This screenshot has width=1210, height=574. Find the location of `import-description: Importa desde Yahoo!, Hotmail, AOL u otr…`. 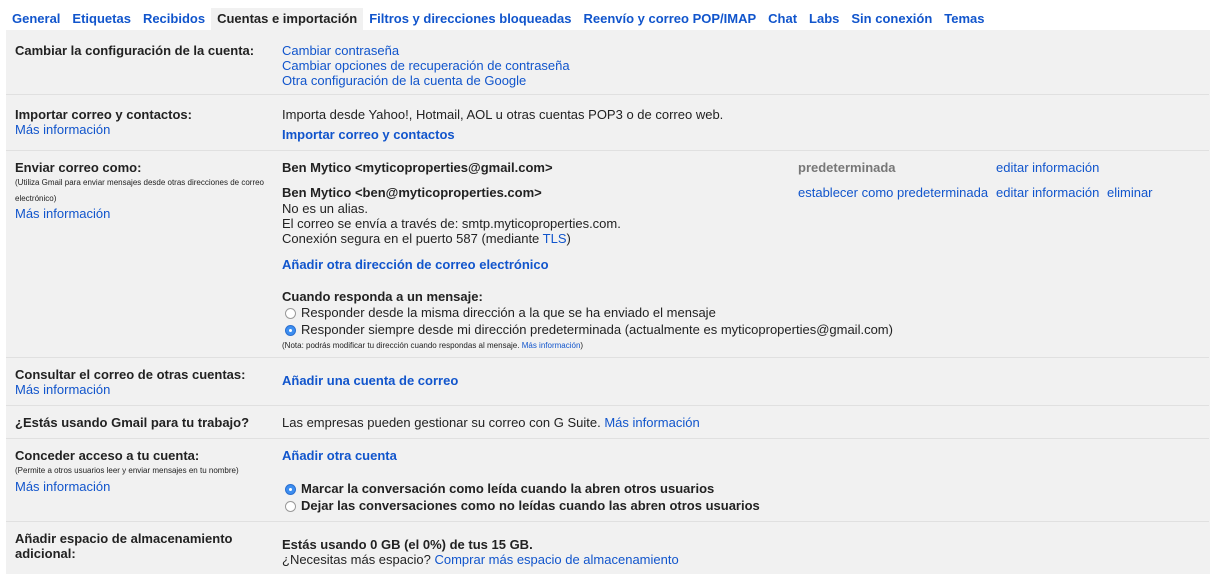

import-description: Importa desde Yahoo!, Hotmail, AOL u otr… is located at coordinates (503, 114).